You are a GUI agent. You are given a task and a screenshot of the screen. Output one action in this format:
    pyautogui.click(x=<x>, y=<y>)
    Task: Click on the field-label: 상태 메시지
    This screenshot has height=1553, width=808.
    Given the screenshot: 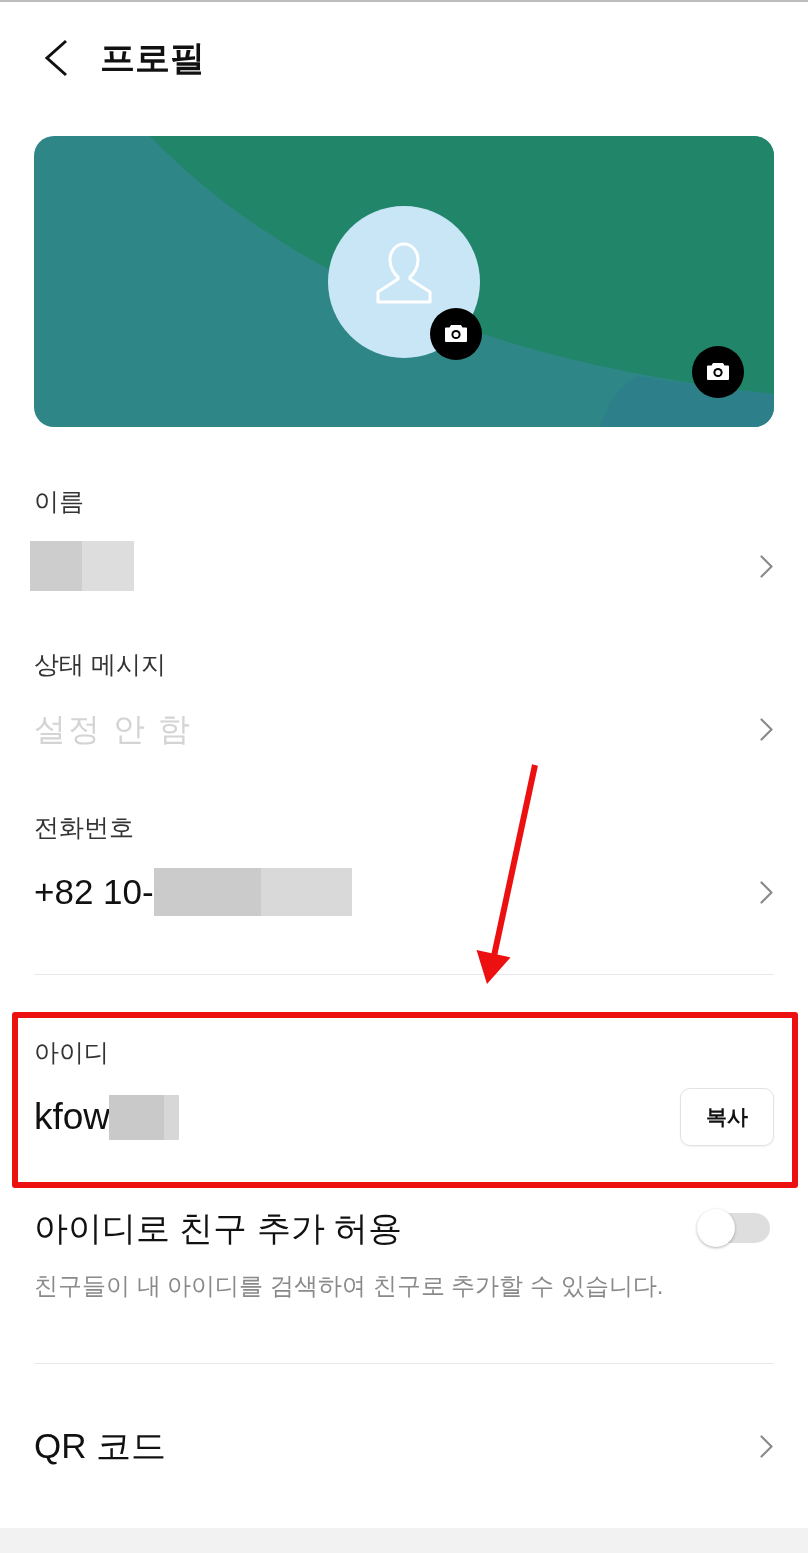 What is the action you would take?
    pyautogui.click(x=100, y=664)
    